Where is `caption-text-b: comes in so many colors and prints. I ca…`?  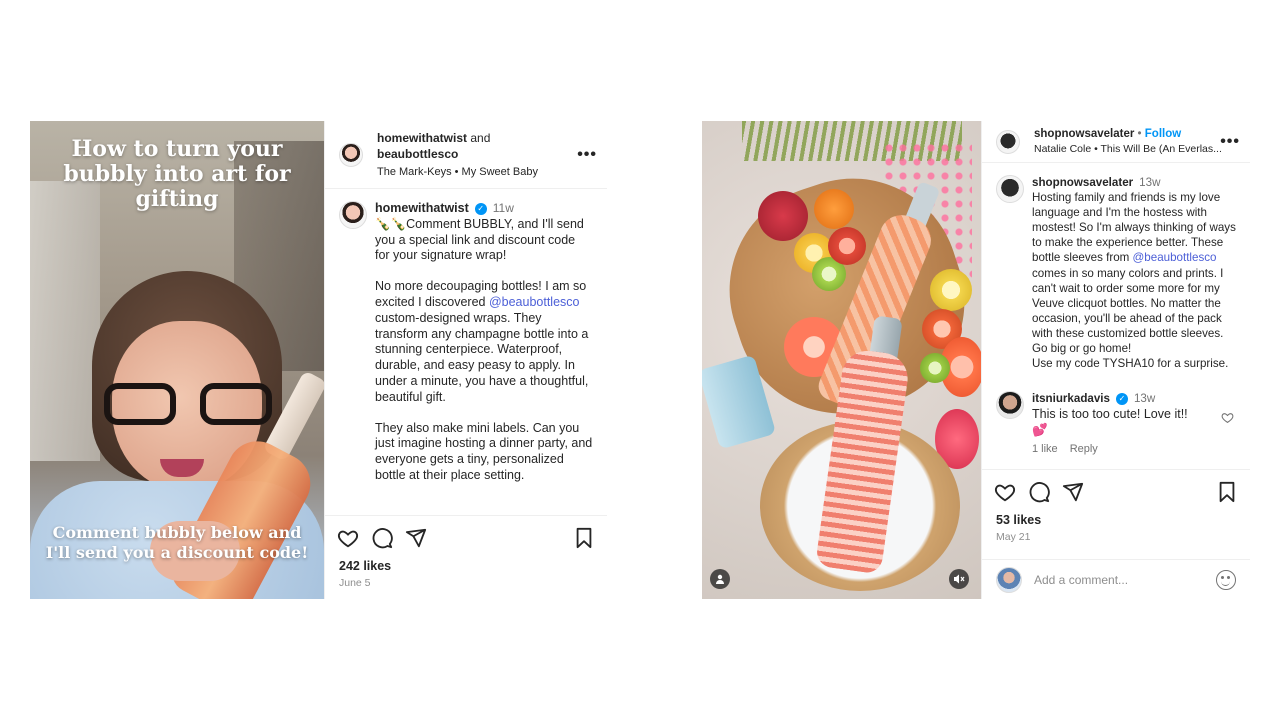 caption-text-b: comes in so many colors and prints. I ca… is located at coordinates (1128, 311).